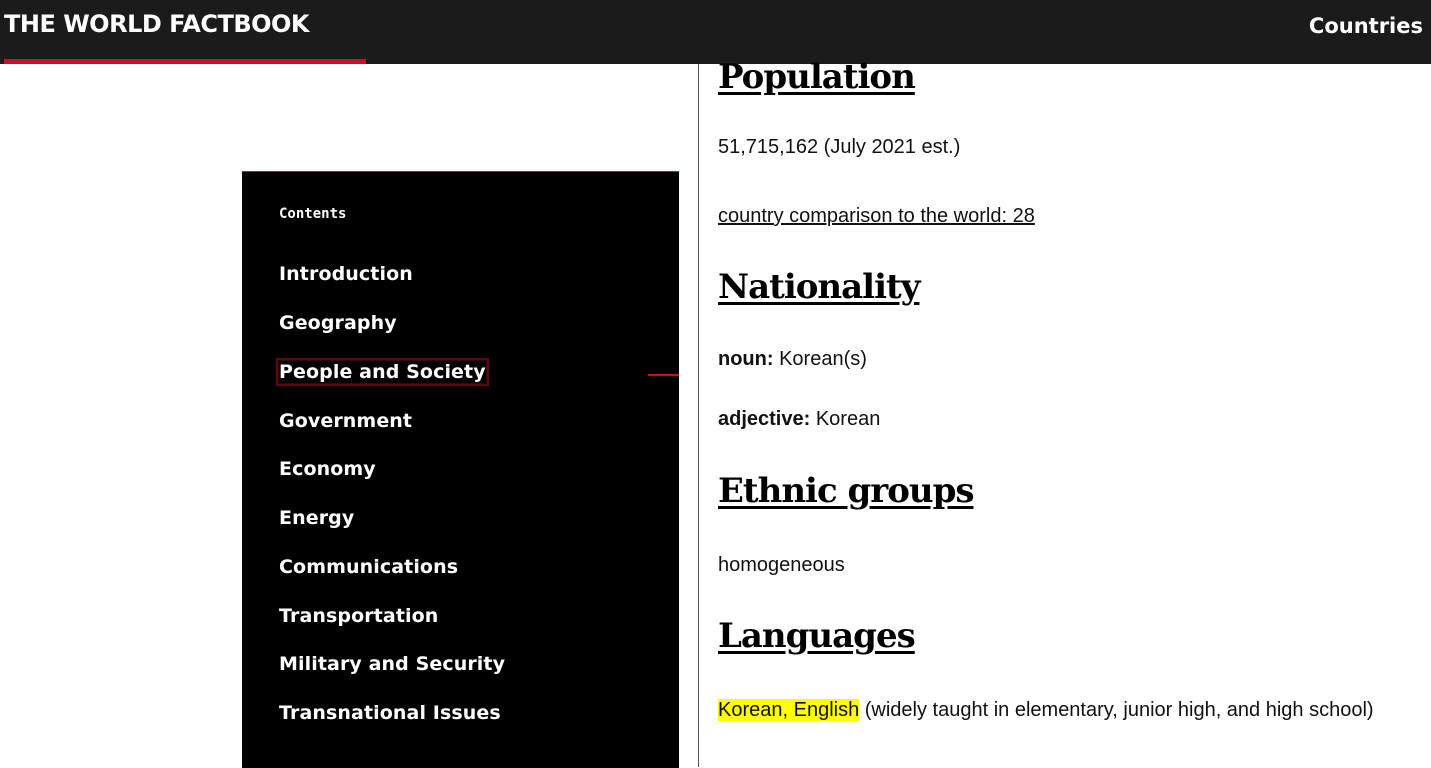 This screenshot has height=768, width=1431. Describe the element at coordinates (781, 565) in the screenshot. I see `ethnic-groups-value: homogeneous` at that location.